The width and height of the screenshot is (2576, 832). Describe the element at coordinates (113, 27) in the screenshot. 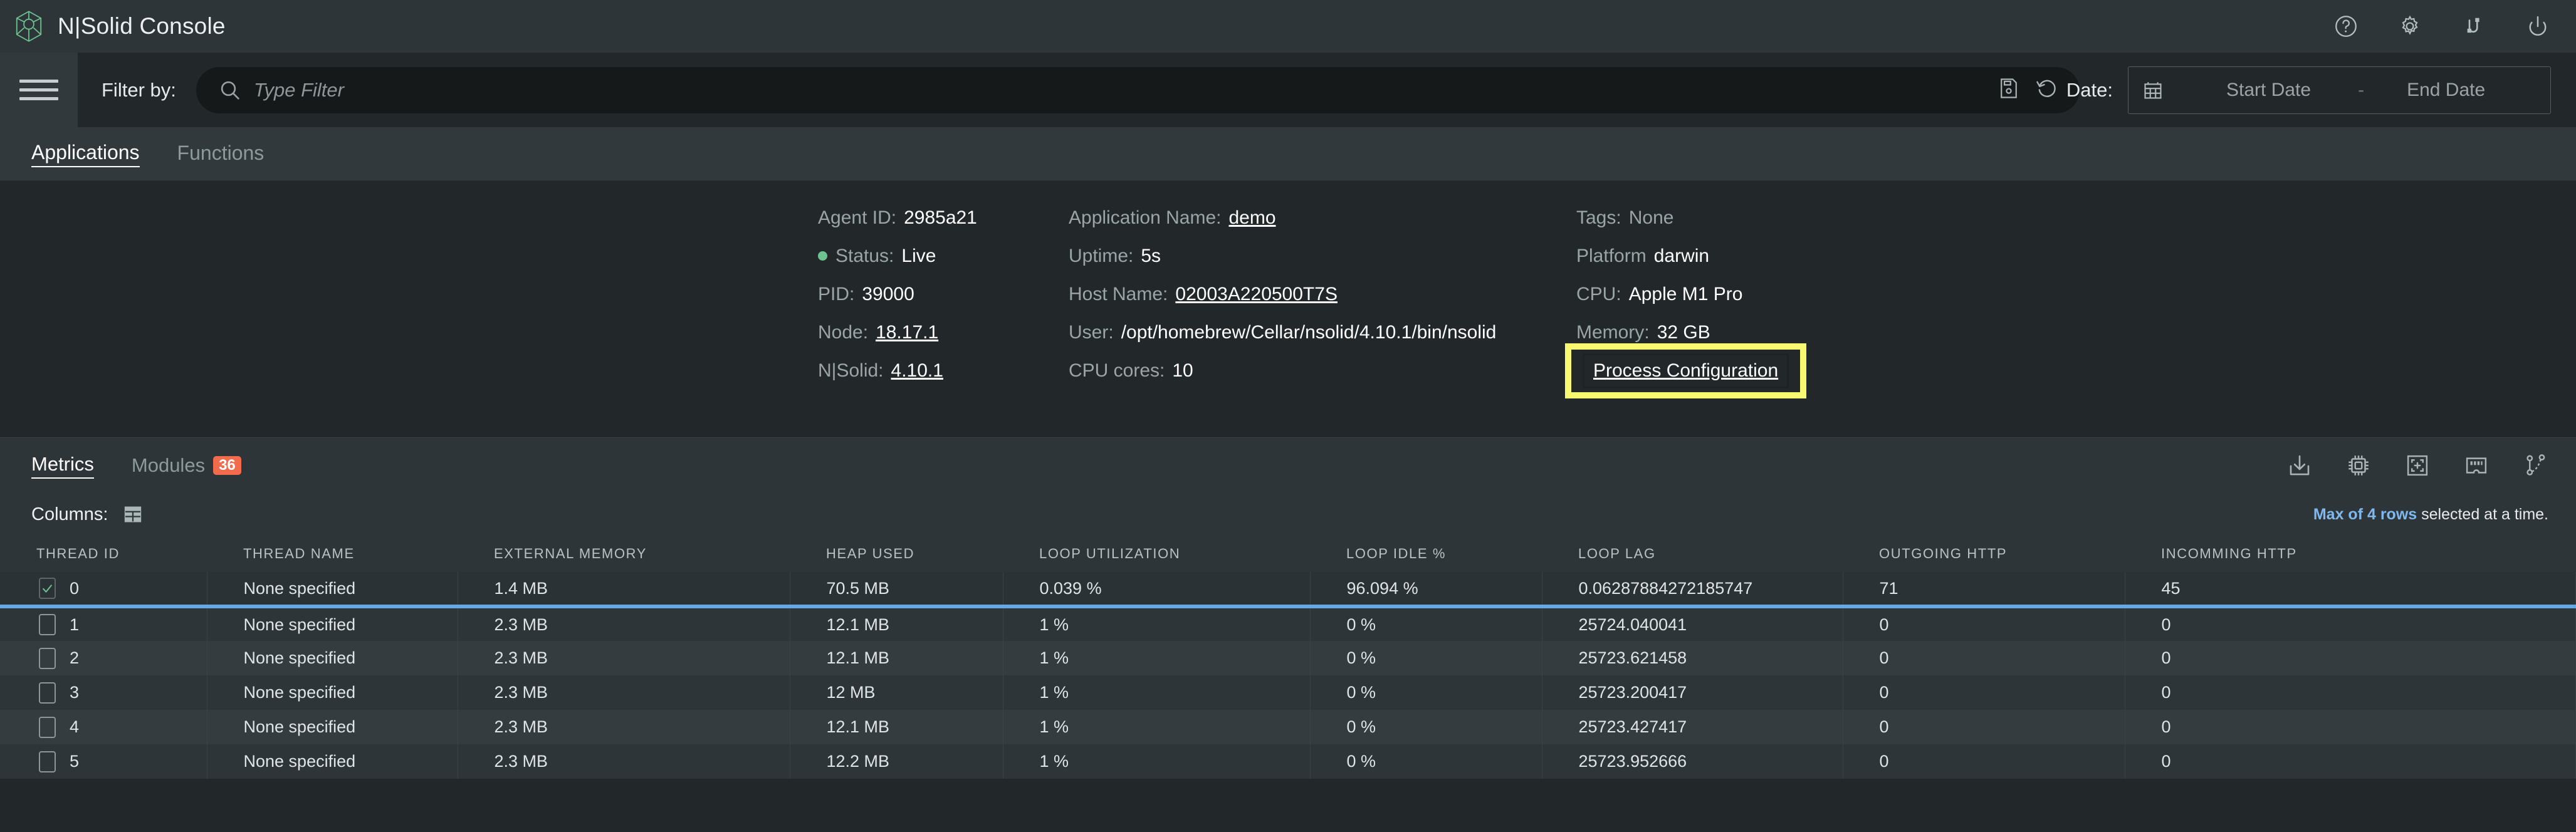

I see `brand: N|Solid Console` at that location.